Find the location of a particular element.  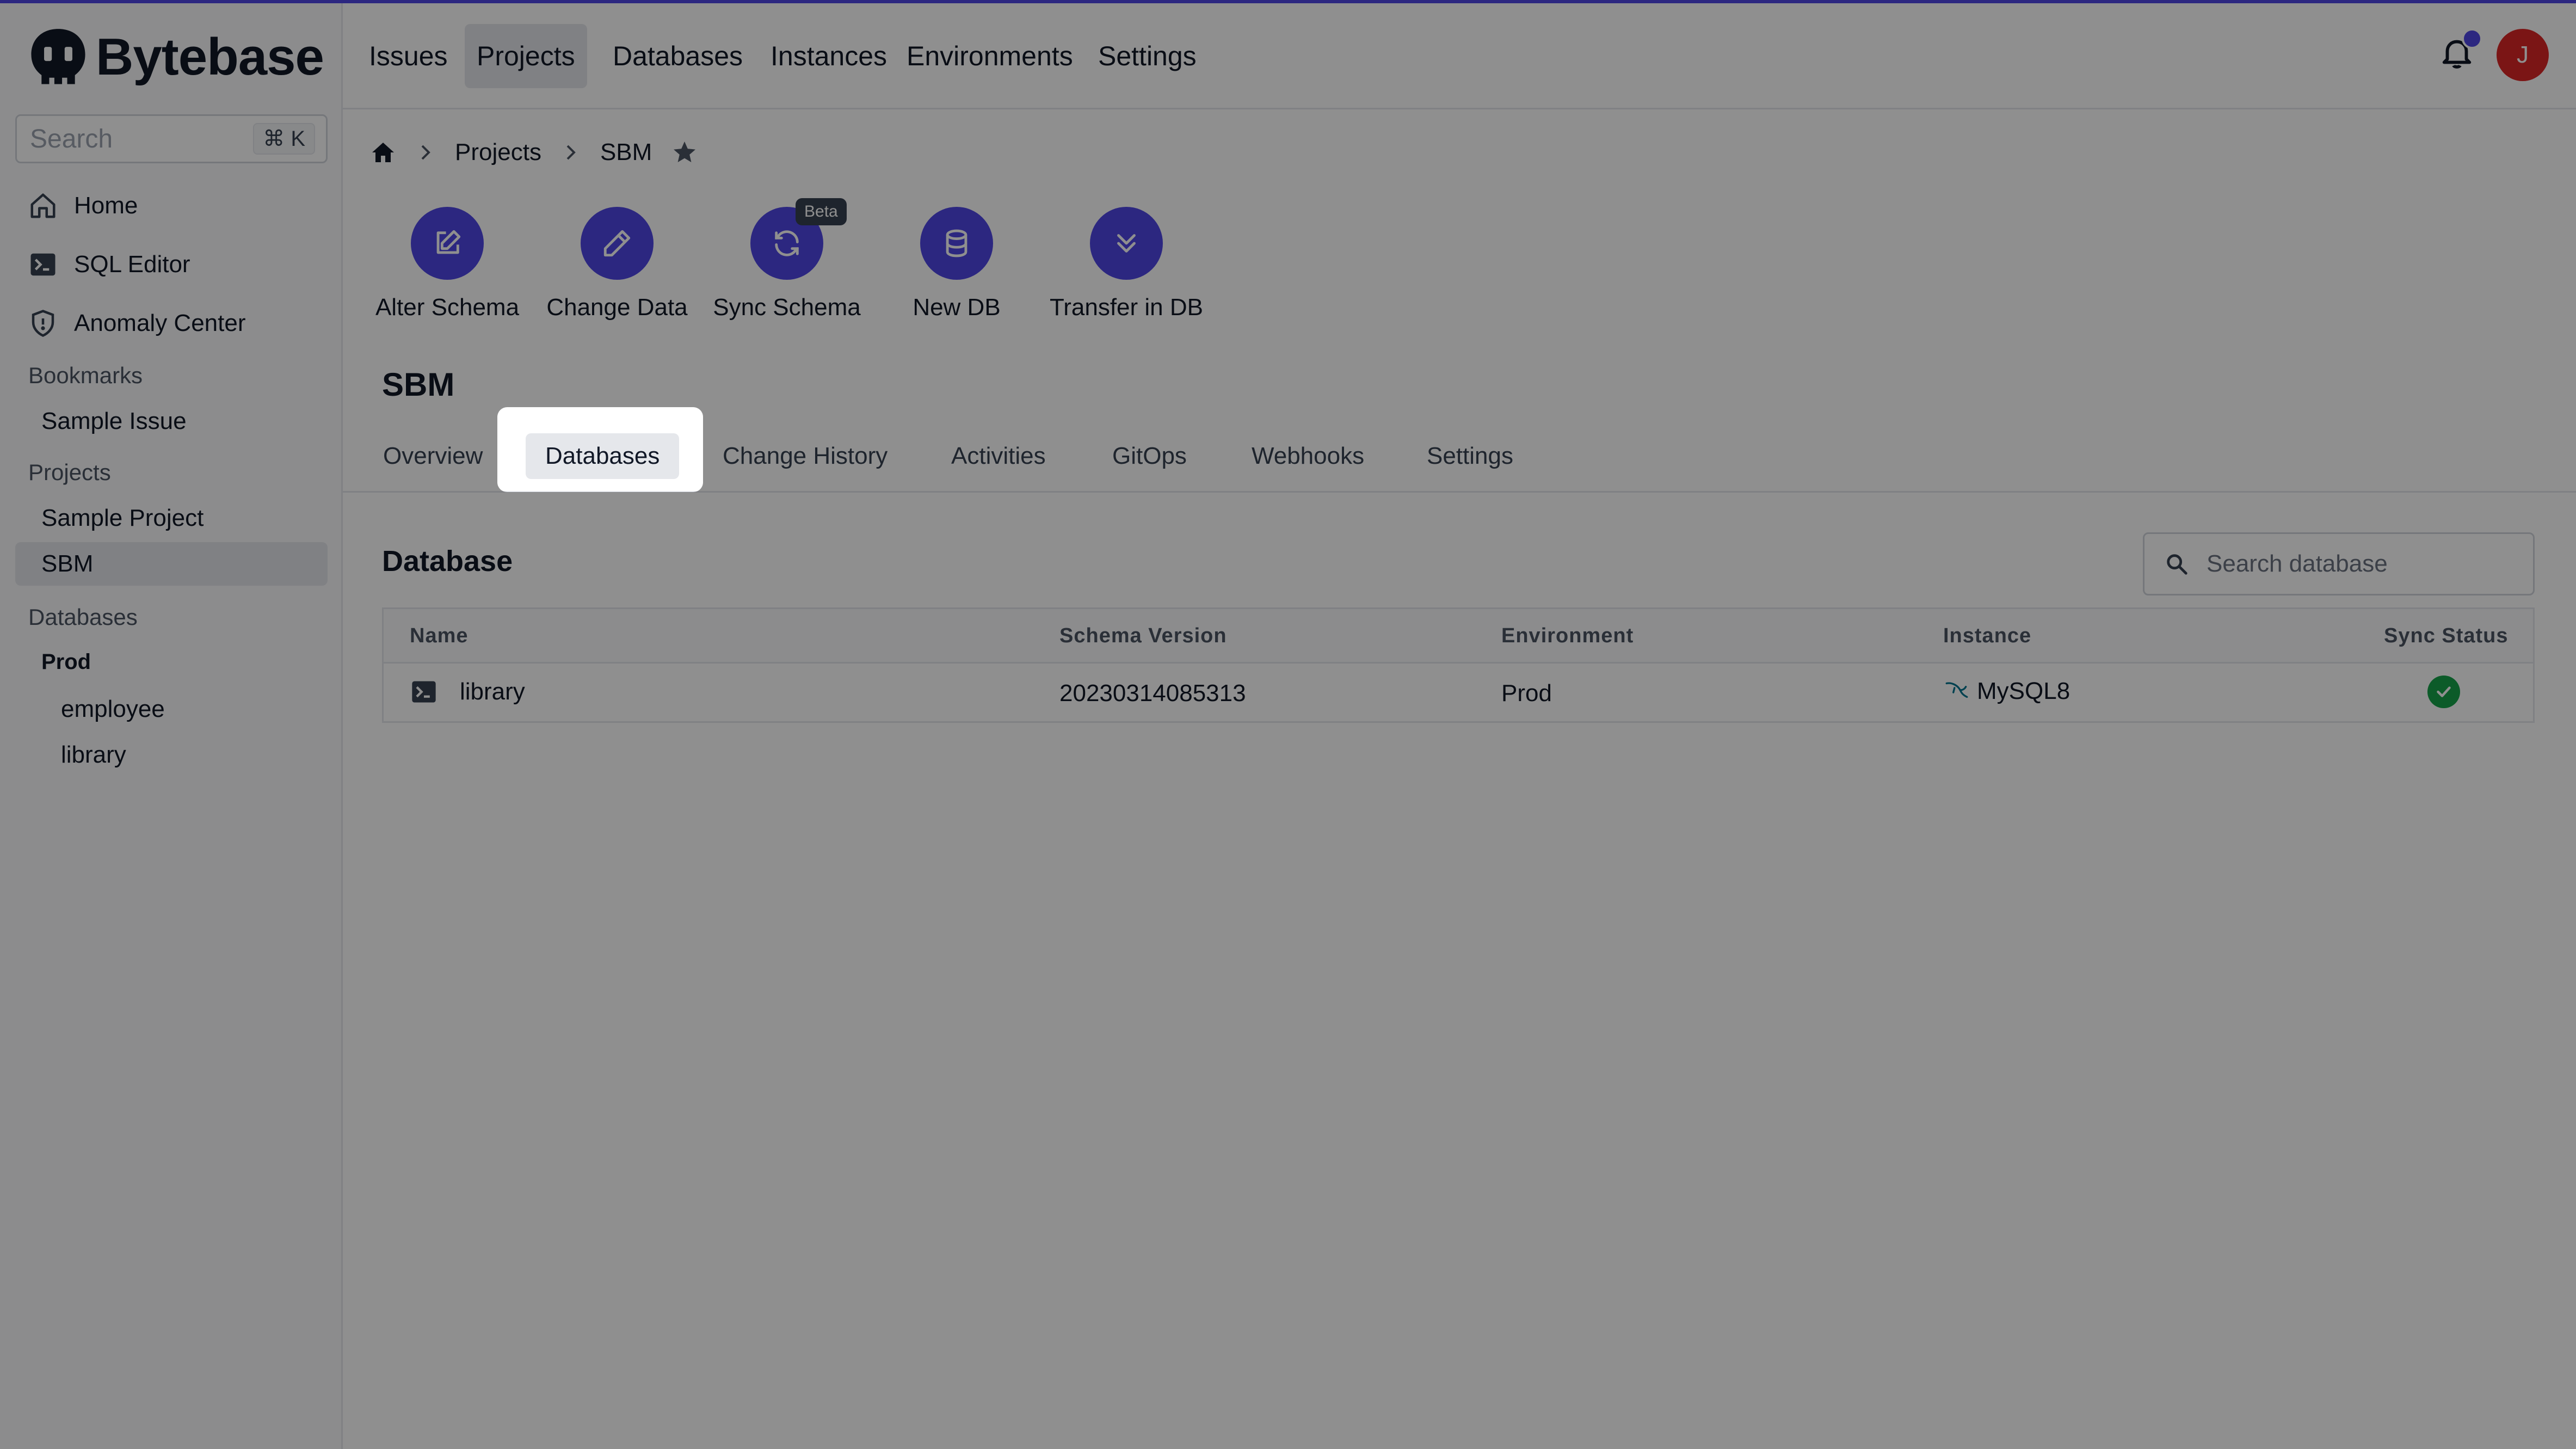

shield-icon is located at coordinates (43, 323).